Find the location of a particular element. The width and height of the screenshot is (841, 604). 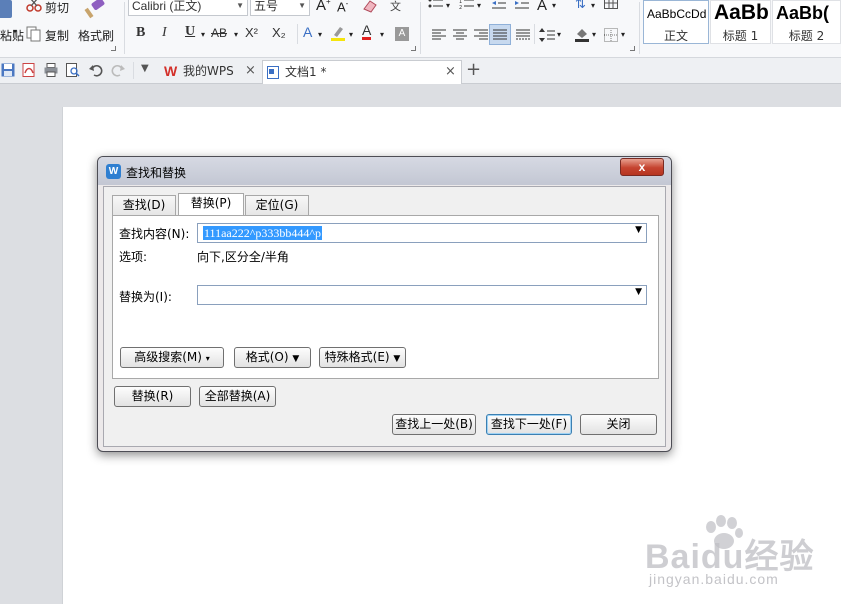

find-previous-button: 查找上一处(B) is located at coordinates (434, 424).